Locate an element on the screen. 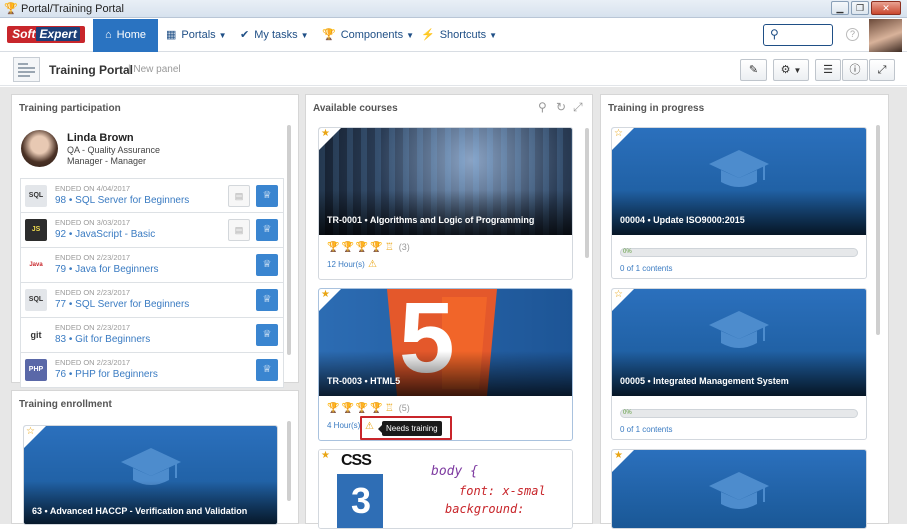 The width and height of the screenshot is (907, 529). filter-button: ☰ is located at coordinates (828, 70).